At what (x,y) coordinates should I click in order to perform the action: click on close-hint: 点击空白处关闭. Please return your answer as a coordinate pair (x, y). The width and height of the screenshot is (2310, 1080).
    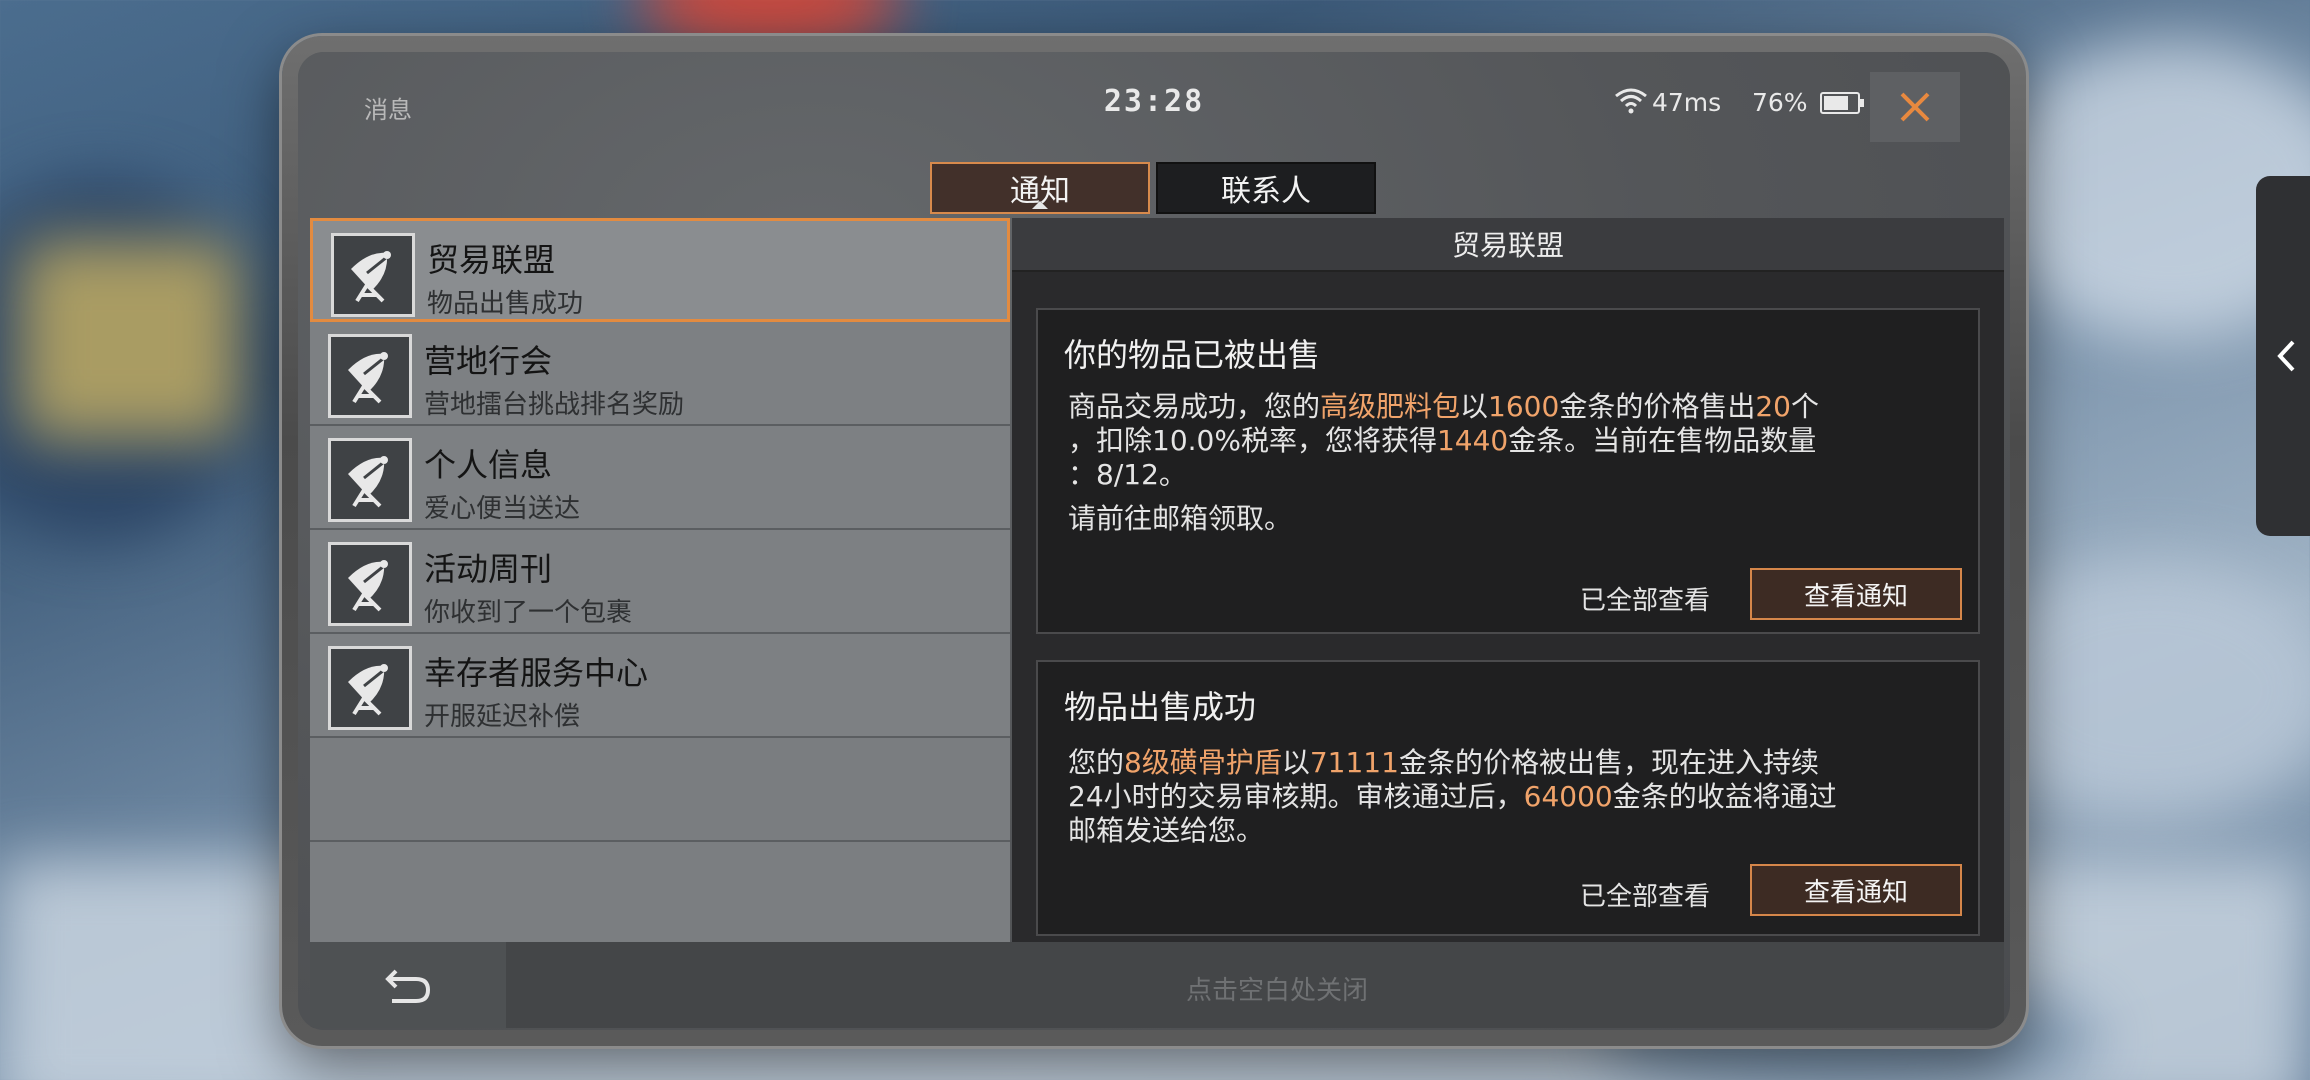
    Looking at the image, I should click on (1276, 991).